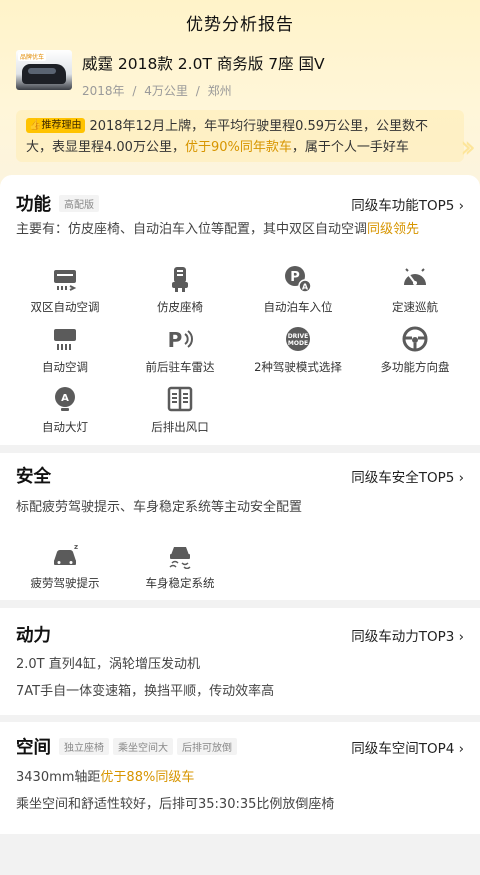 The image size is (480, 875). Describe the element at coordinates (108, 664) in the screenshot. I see `power-engine: 2.0T 直列4缸，涡轮增压发动机` at that location.